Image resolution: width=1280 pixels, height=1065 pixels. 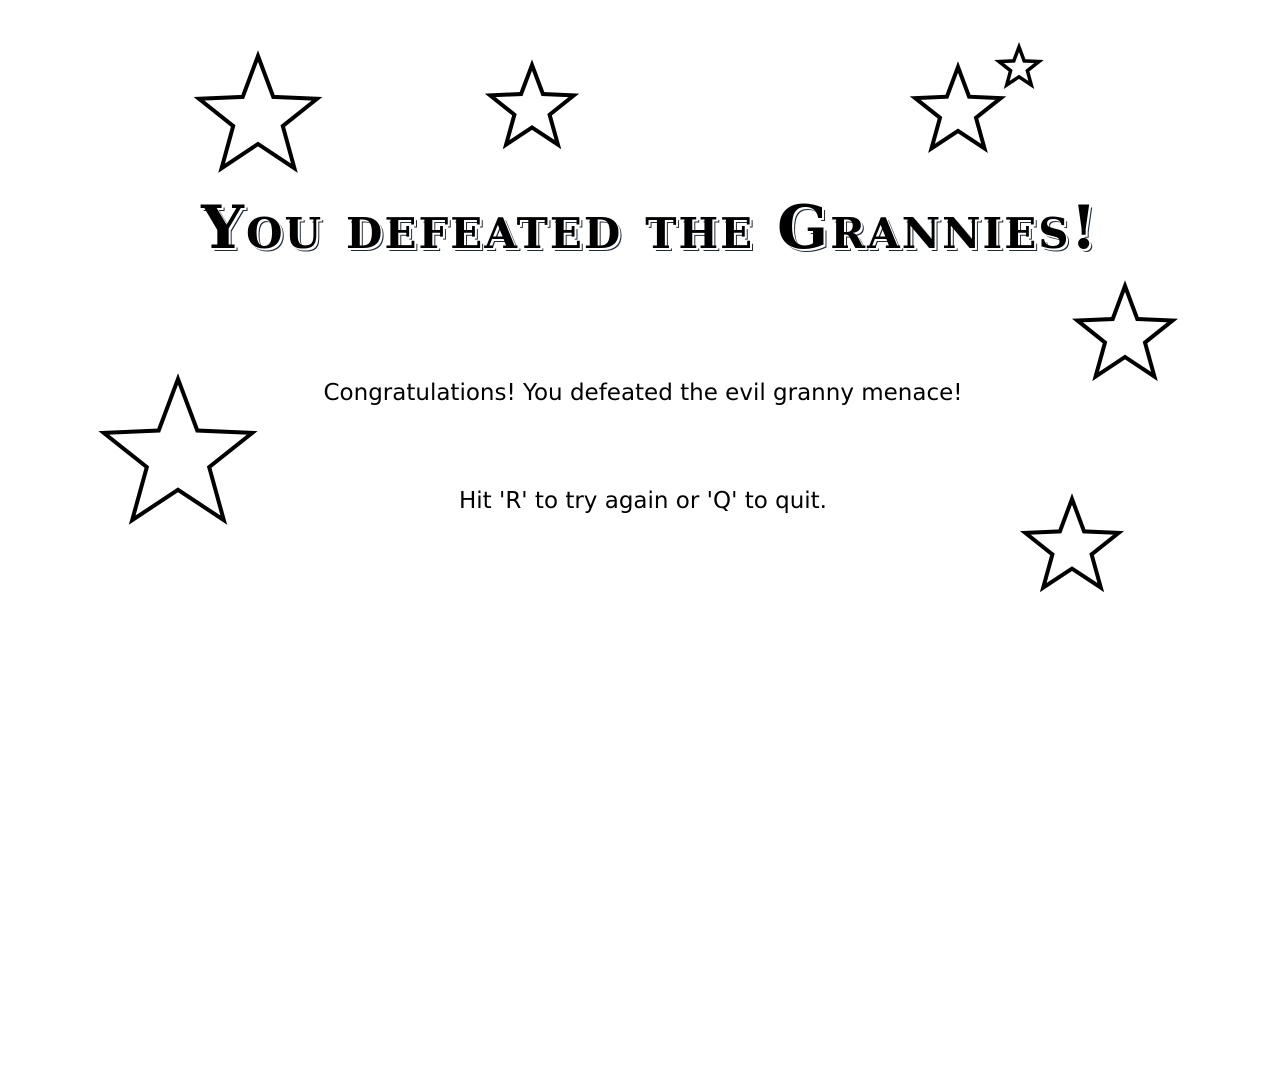 What do you see at coordinates (642, 501) in the screenshot?
I see `restart-quit-instructions: Hit 'R' to try again or 'Q' to quit.` at bounding box center [642, 501].